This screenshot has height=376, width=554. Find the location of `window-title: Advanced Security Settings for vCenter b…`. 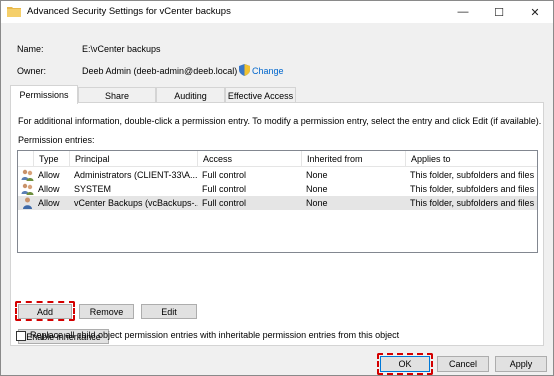

window-title: Advanced Security Settings for vCenter b… is located at coordinates (129, 11).